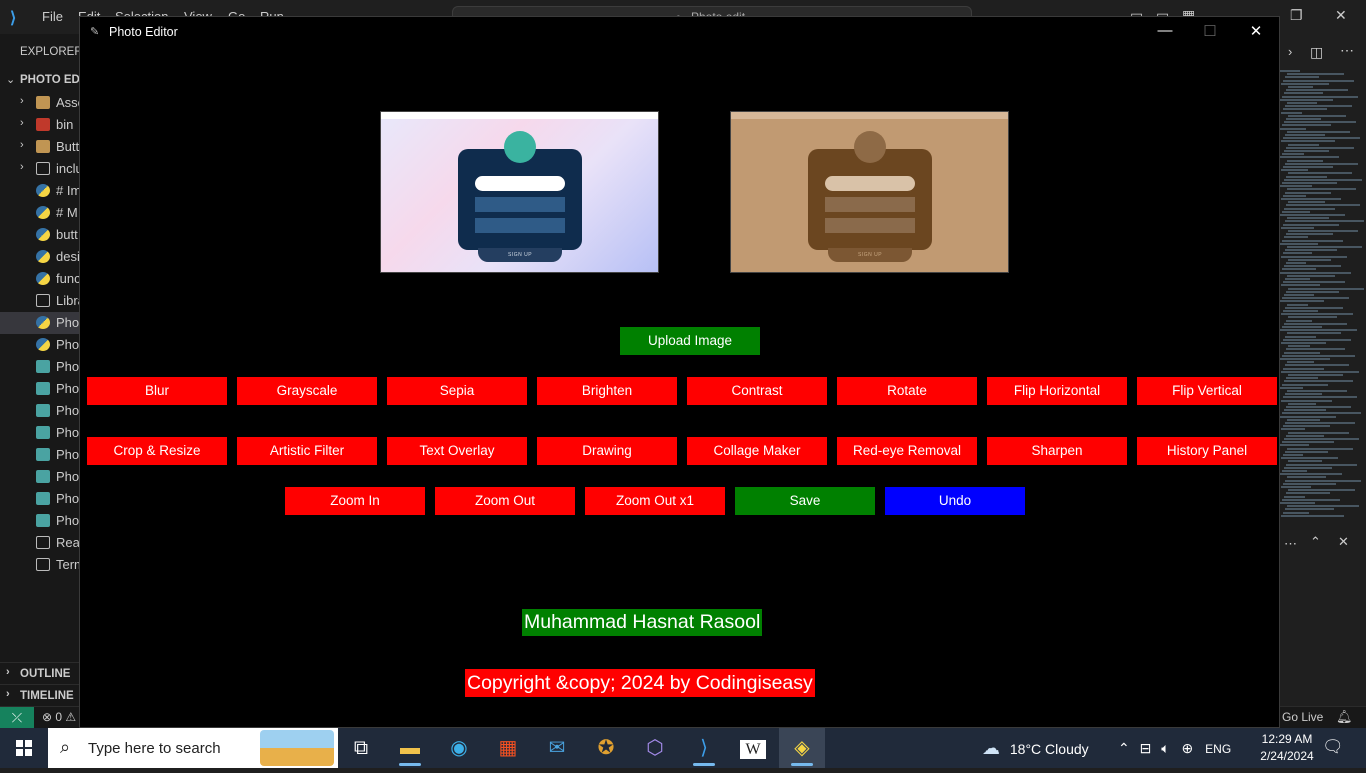 The image size is (1366, 773). Describe the element at coordinates (1287, 748) in the screenshot. I see `taskbar-clock: 12:29 AM 2/24/2024` at that location.